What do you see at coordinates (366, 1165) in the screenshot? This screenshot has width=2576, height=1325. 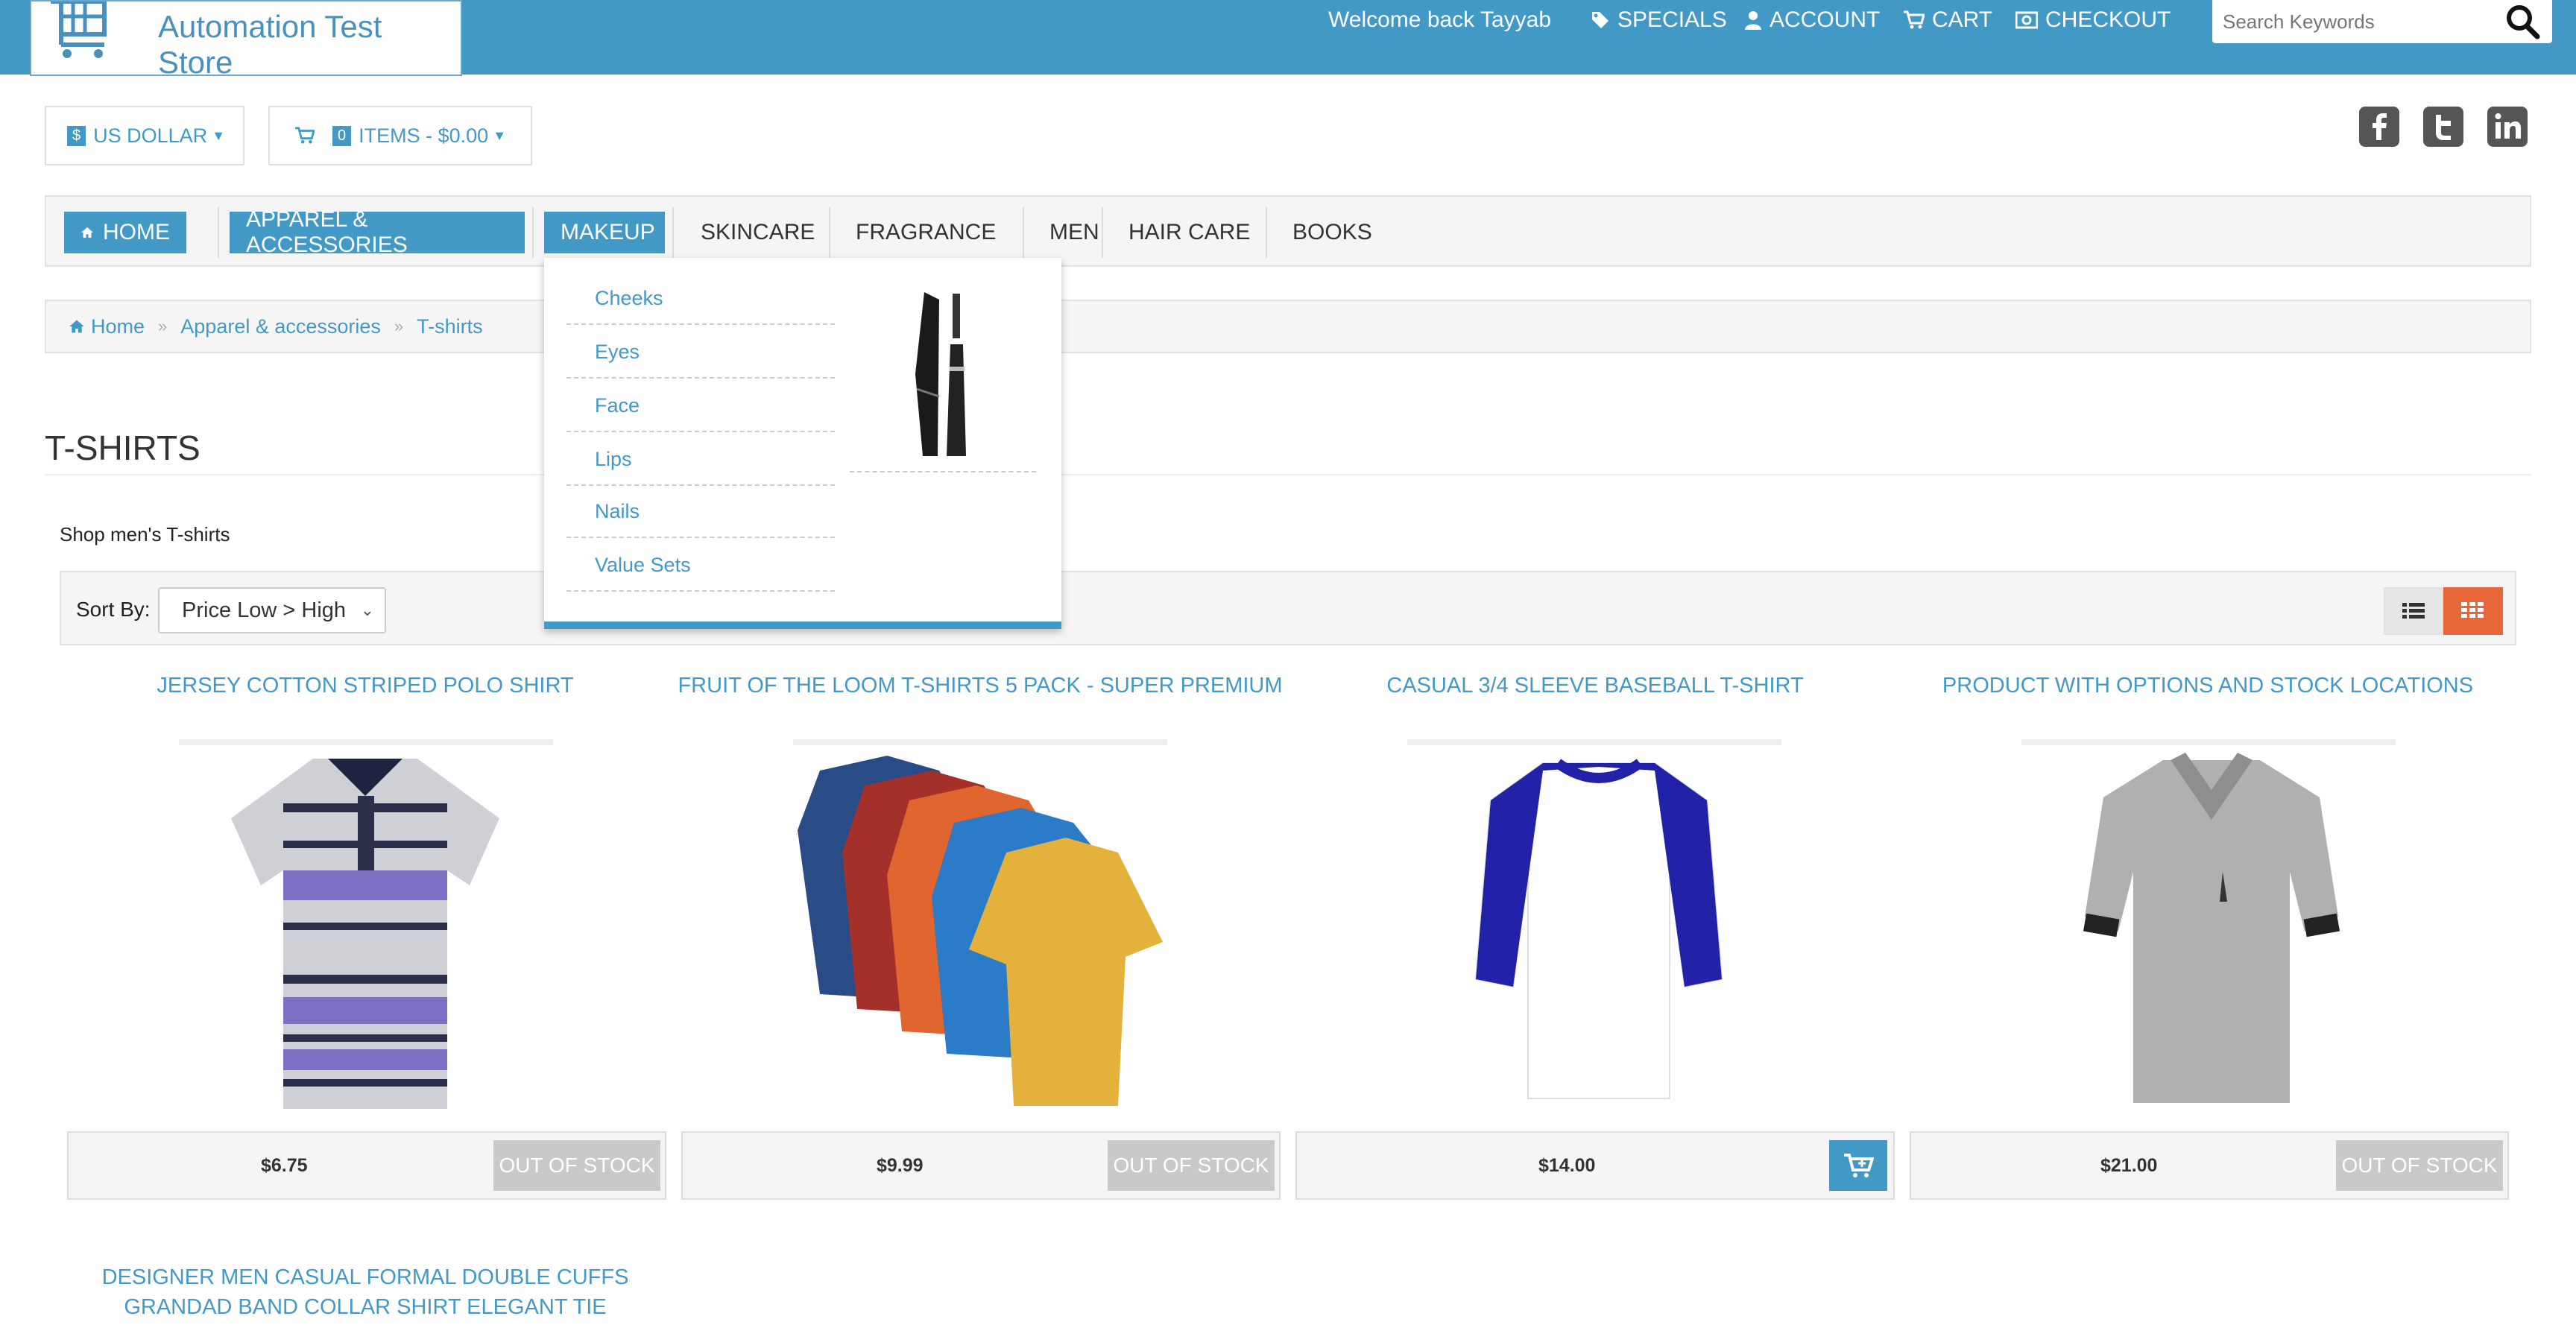 I see `product-footer: $6.75 OUT OF STOCK` at bounding box center [366, 1165].